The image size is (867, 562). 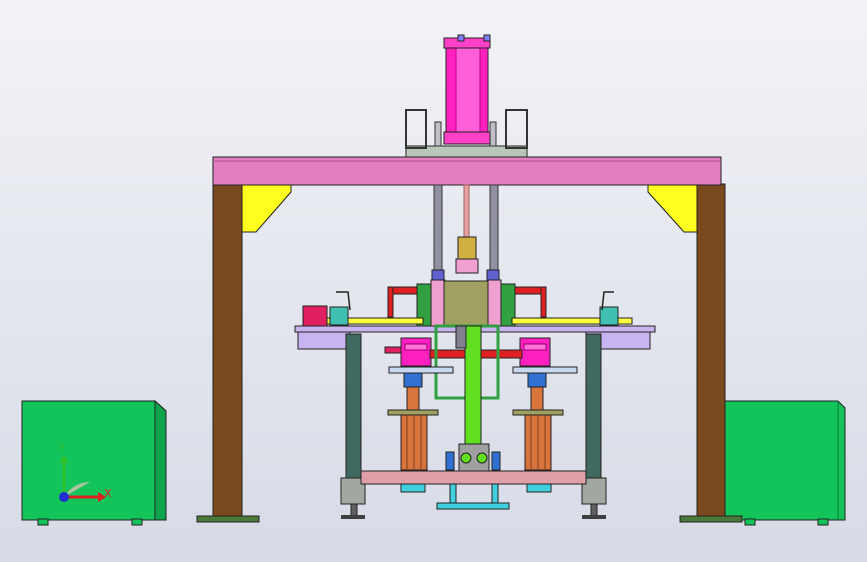 What do you see at coordinates (61, 448) in the screenshot?
I see `y-axis-label: Y` at bounding box center [61, 448].